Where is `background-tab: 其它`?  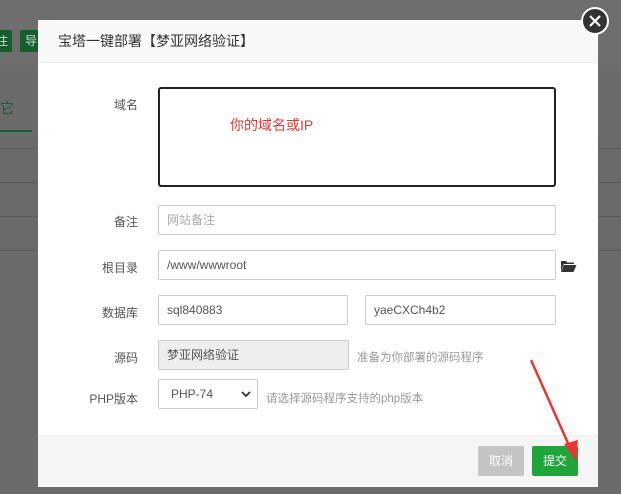 background-tab: 其它 is located at coordinates (7, 108).